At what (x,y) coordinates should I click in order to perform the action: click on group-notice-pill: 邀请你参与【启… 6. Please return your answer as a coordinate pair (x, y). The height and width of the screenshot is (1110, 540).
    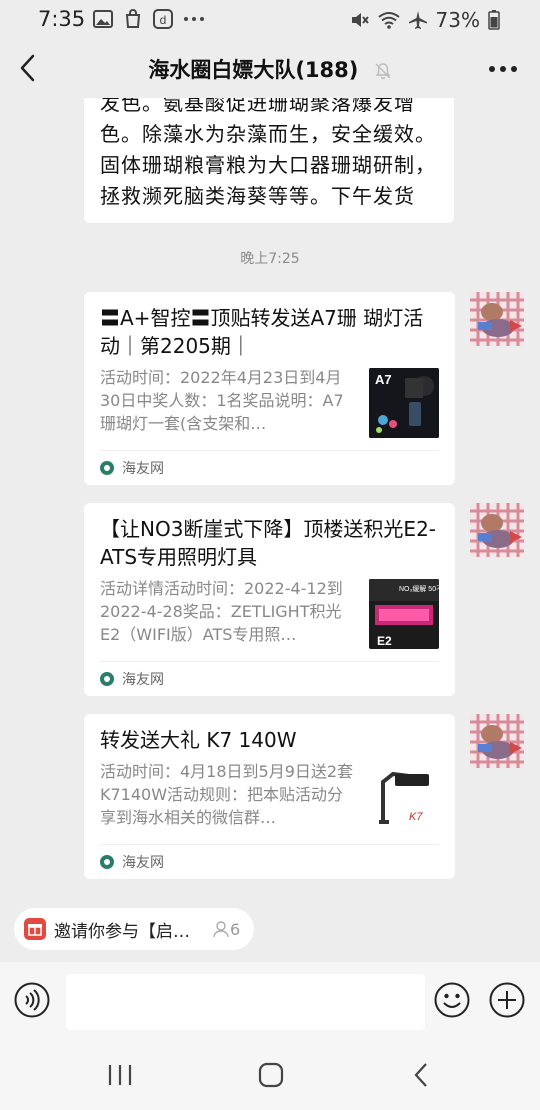
    Looking at the image, I should click on (134, 929).